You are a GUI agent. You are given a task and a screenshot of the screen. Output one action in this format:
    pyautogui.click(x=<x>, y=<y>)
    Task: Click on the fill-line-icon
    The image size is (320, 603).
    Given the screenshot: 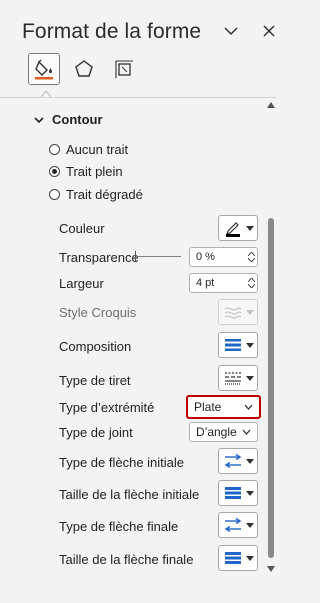 What is the action you would take?
    pyautogui.click(x=44, y=69)
    